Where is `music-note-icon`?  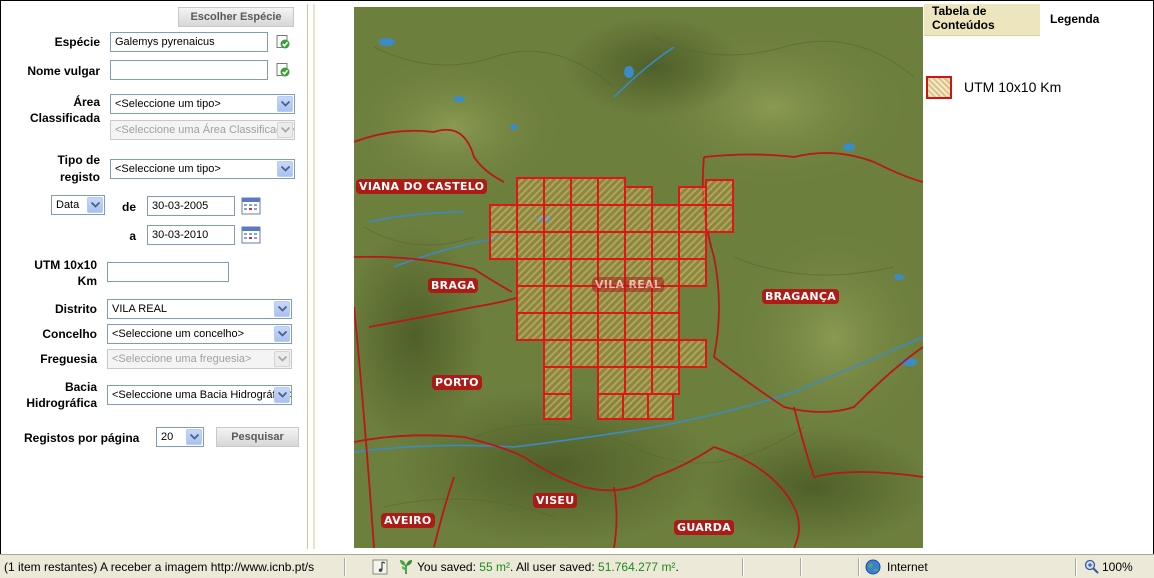 music-note-icon is located at coordinates (380, 567).